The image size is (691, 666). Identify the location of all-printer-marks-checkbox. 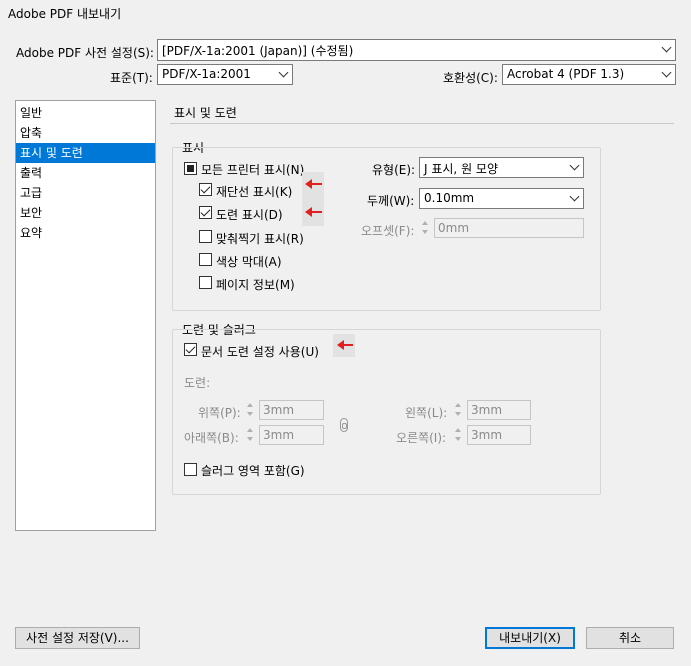
(190, 168).